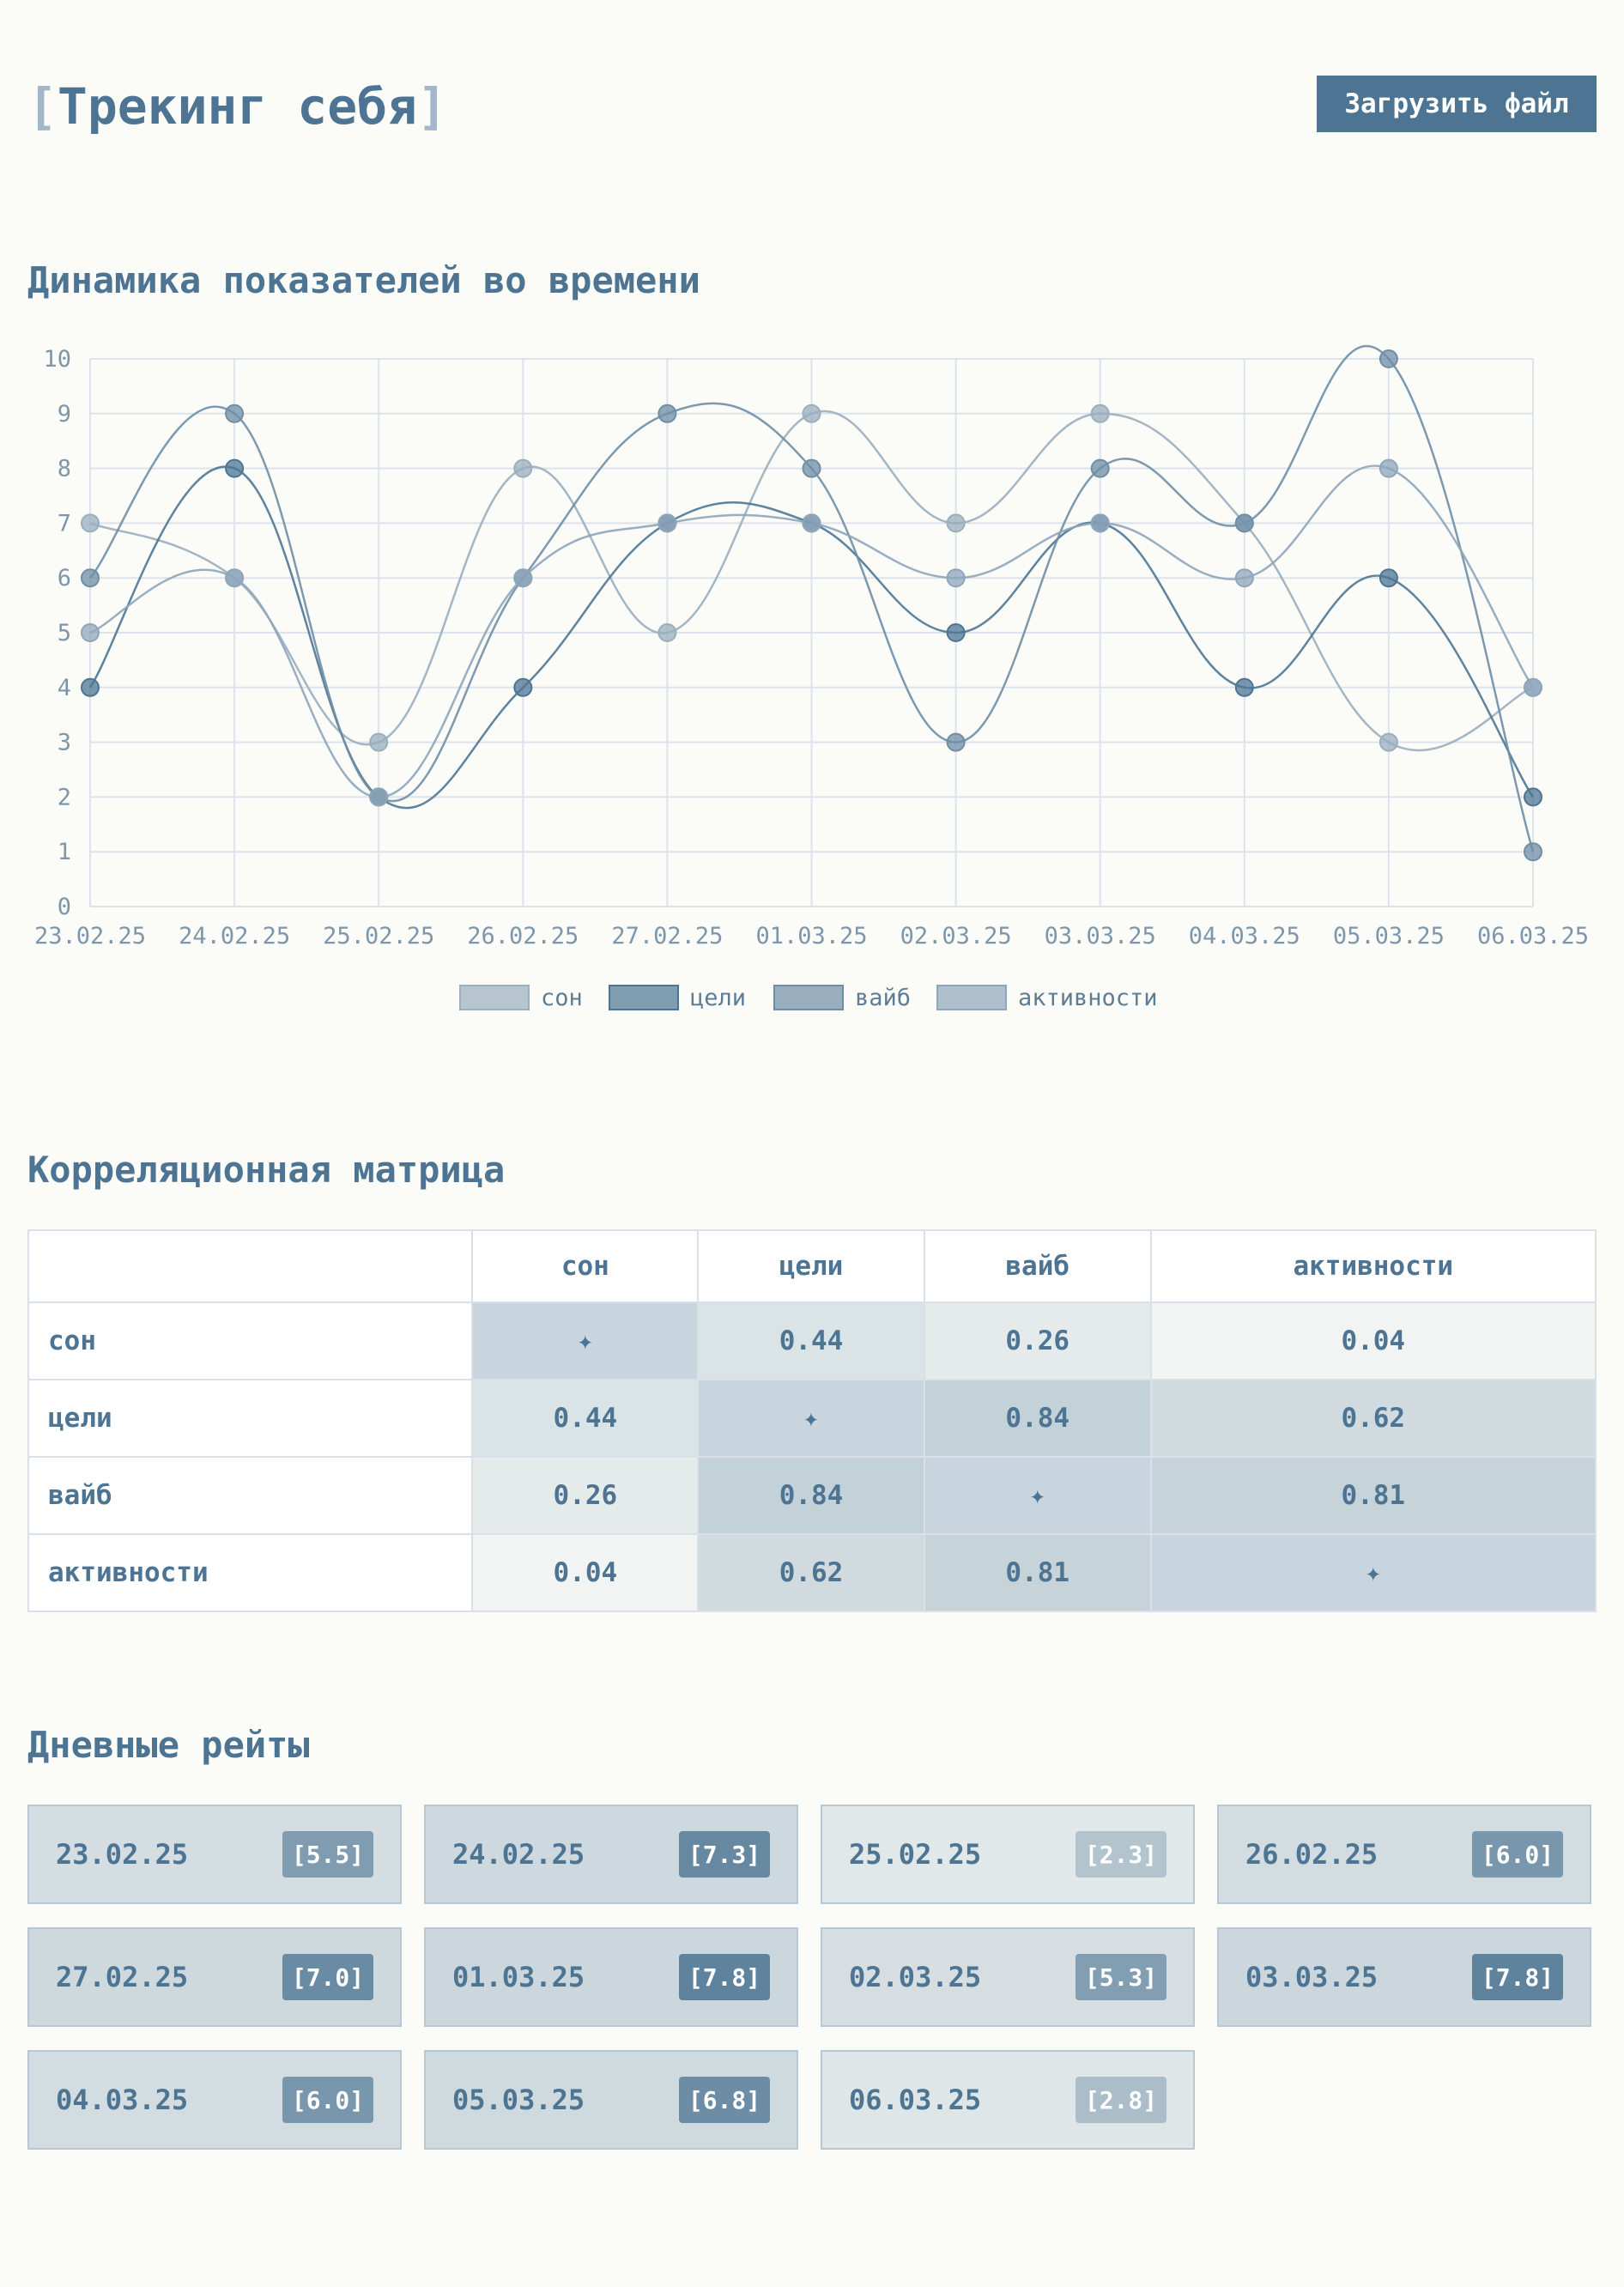  Describe the element at coordinates (378, 936) in the screenshot. I see `x-tick-label: 25.02.25` at that location.